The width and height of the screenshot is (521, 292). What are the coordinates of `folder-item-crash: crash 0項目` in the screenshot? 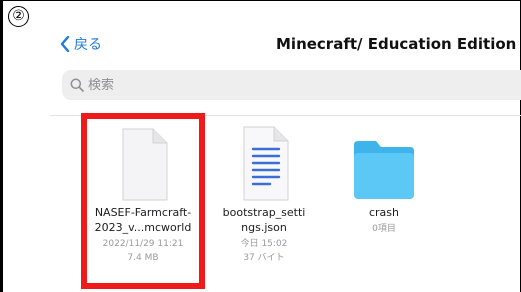 It's located at (384, 178).